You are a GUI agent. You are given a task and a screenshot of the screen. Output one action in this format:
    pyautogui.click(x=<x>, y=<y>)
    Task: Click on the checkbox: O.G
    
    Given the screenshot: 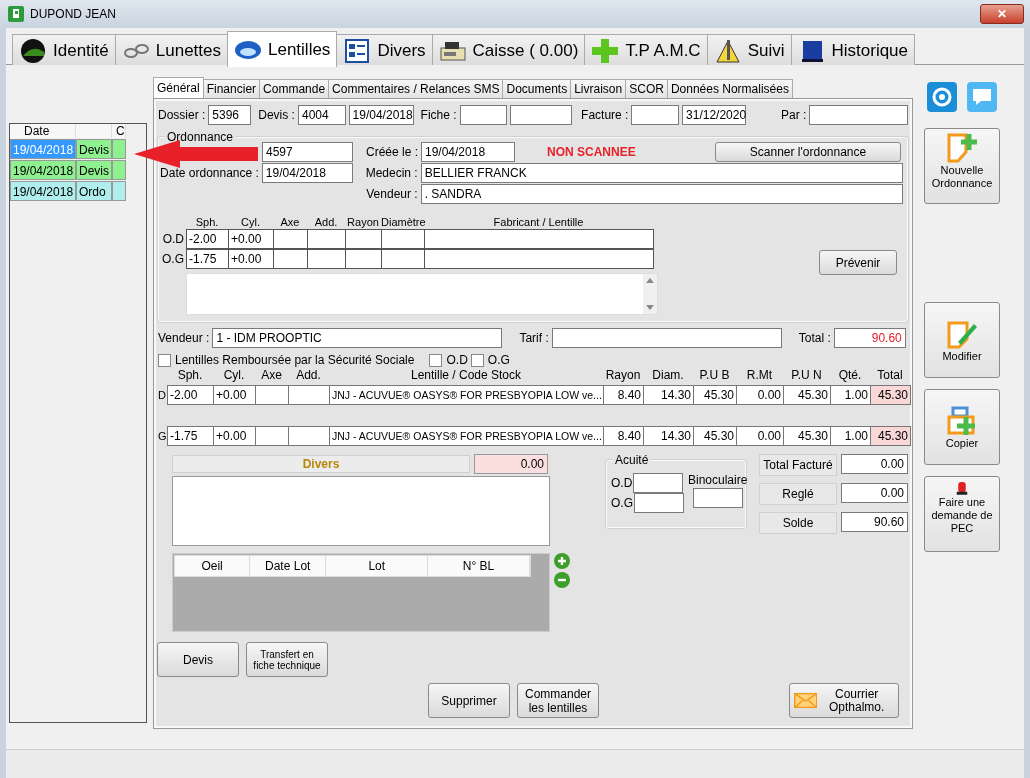 What is the action you would take?
    pyautogui.click(x=490, y=360)
    